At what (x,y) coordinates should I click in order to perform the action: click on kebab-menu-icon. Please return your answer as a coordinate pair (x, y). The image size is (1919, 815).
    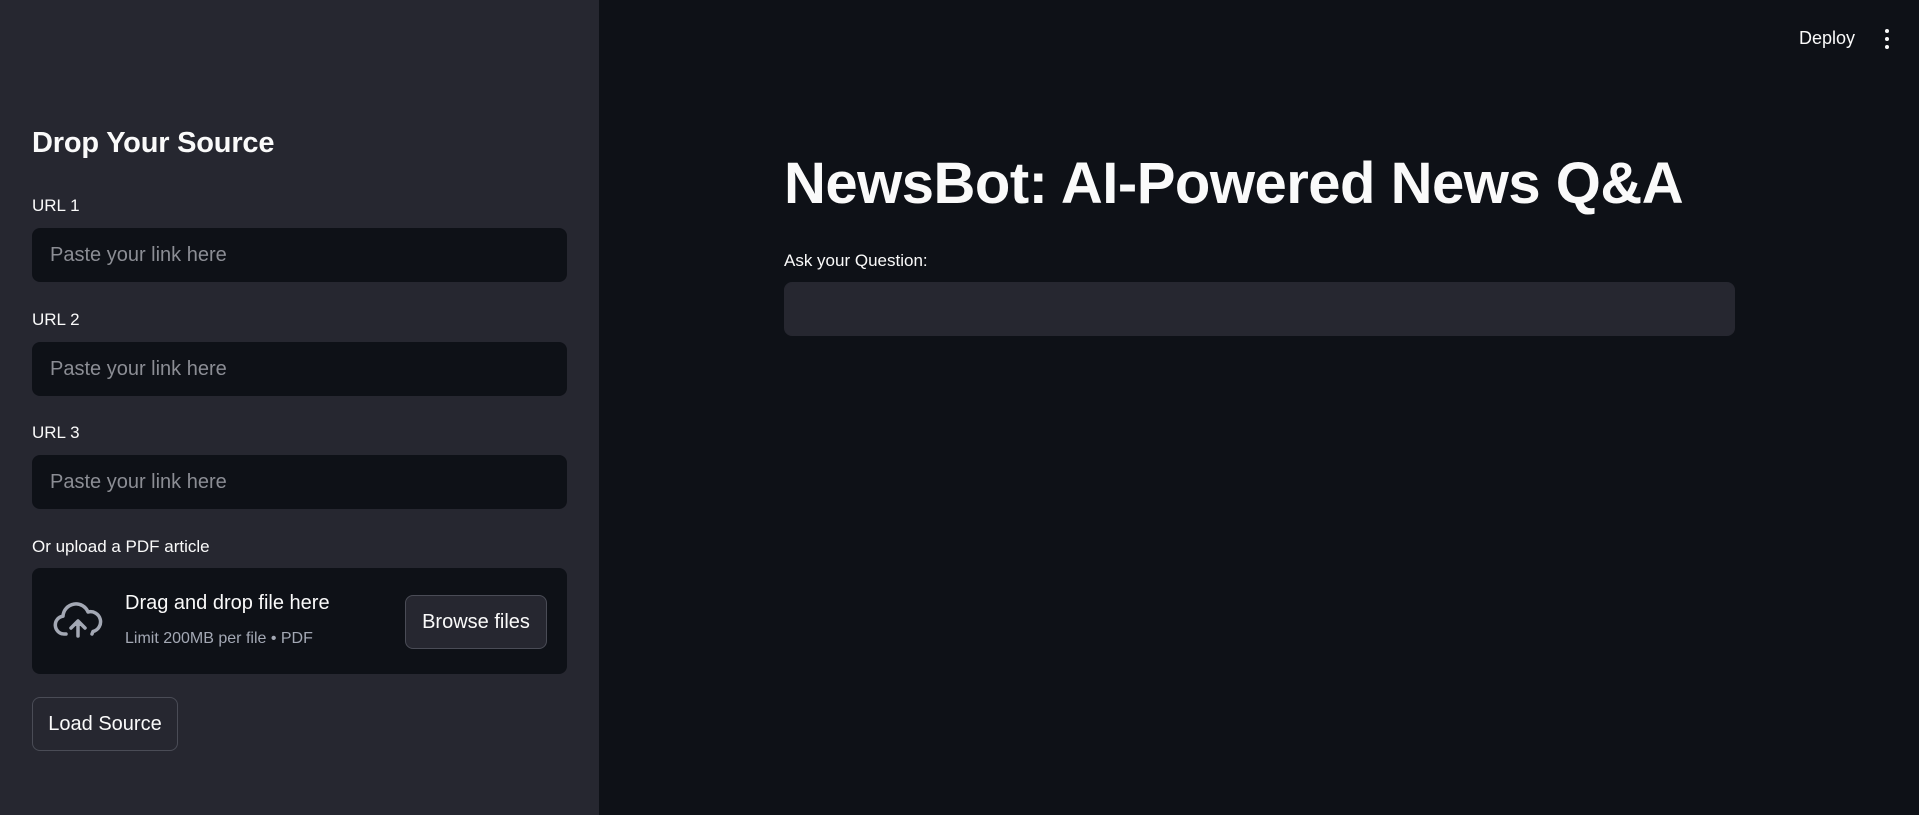
    Looking at the image, I should click on (1887, 39).